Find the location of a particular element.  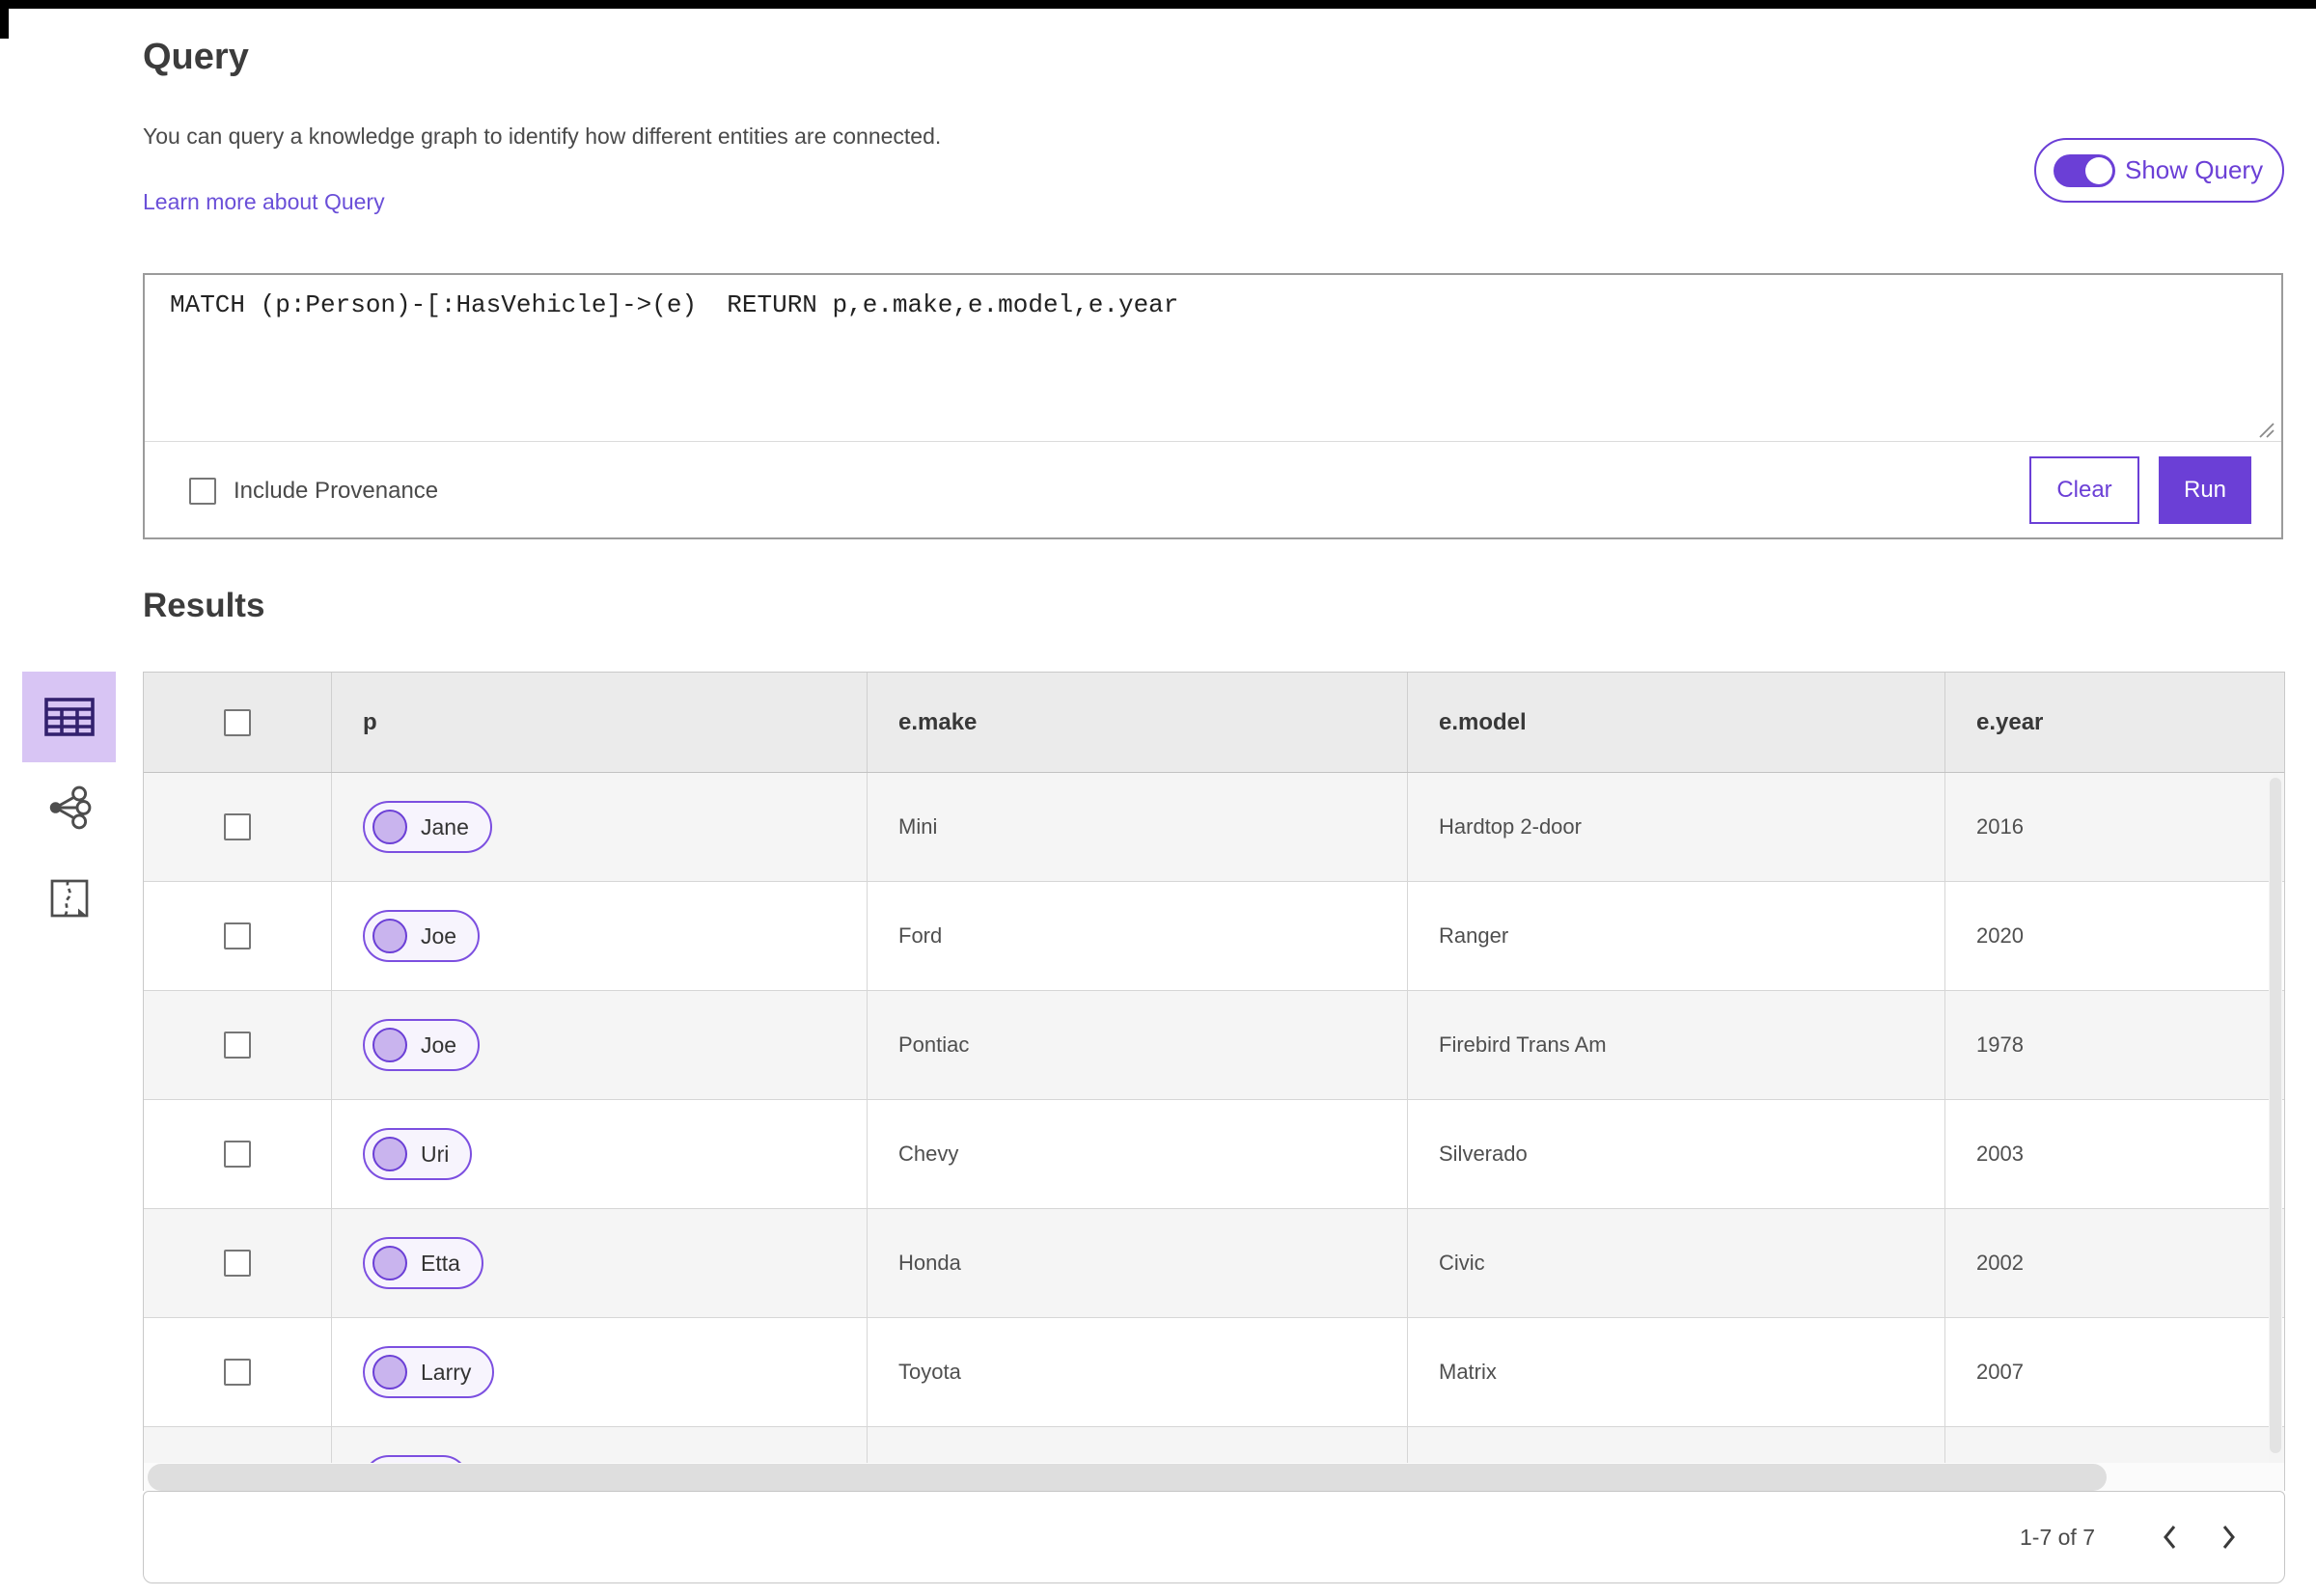

model-cell: Civic is located at coordinates (1676, 1263).